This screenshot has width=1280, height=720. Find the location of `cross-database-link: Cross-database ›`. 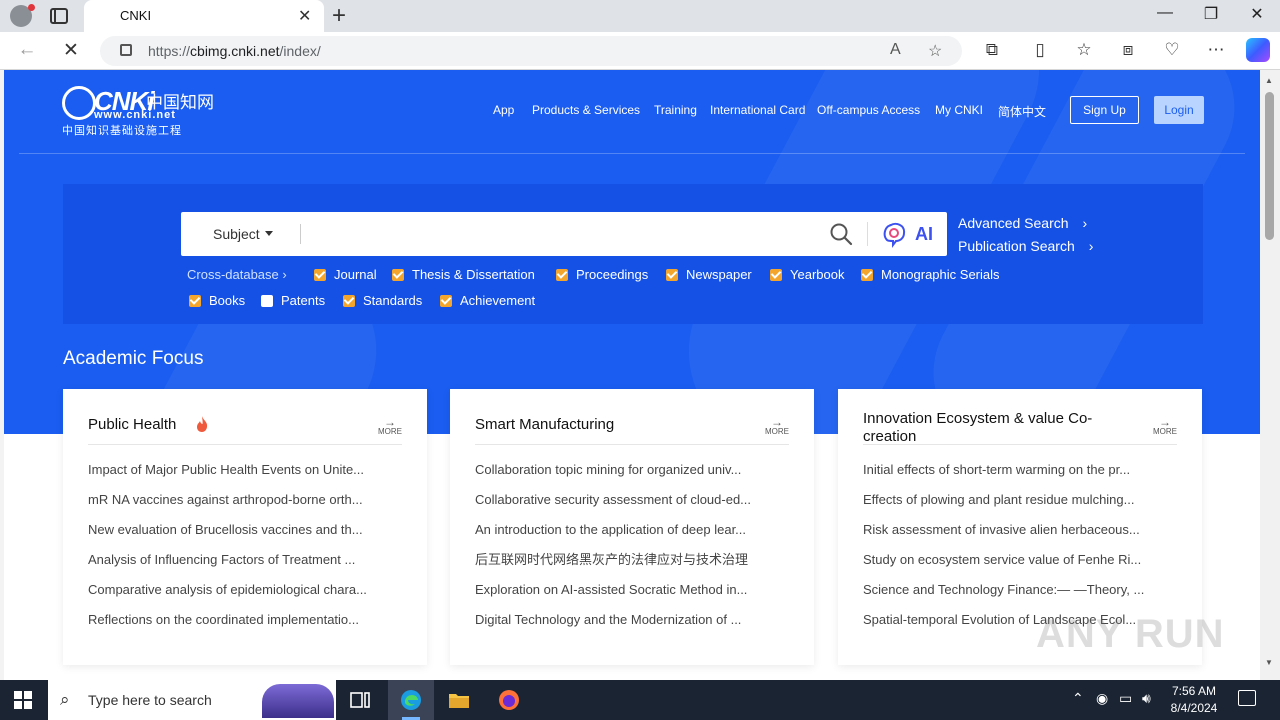

cross-database-link: Cross-database › is located at coordinates (237, 274).